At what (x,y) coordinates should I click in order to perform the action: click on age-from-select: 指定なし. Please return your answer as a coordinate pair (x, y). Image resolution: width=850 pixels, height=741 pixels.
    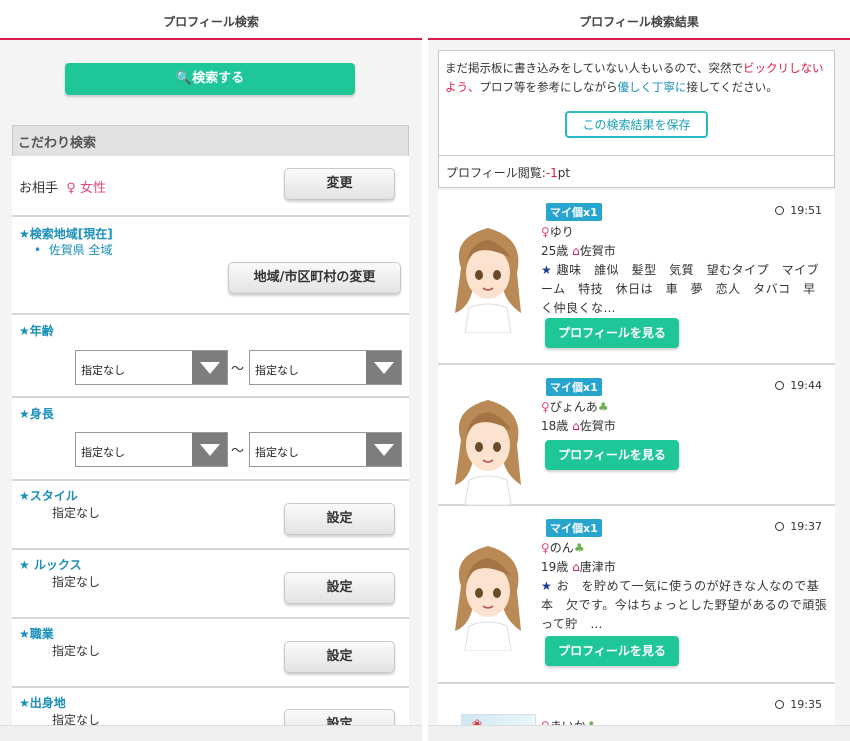
    Looking at the image, I should click on (151, 367).